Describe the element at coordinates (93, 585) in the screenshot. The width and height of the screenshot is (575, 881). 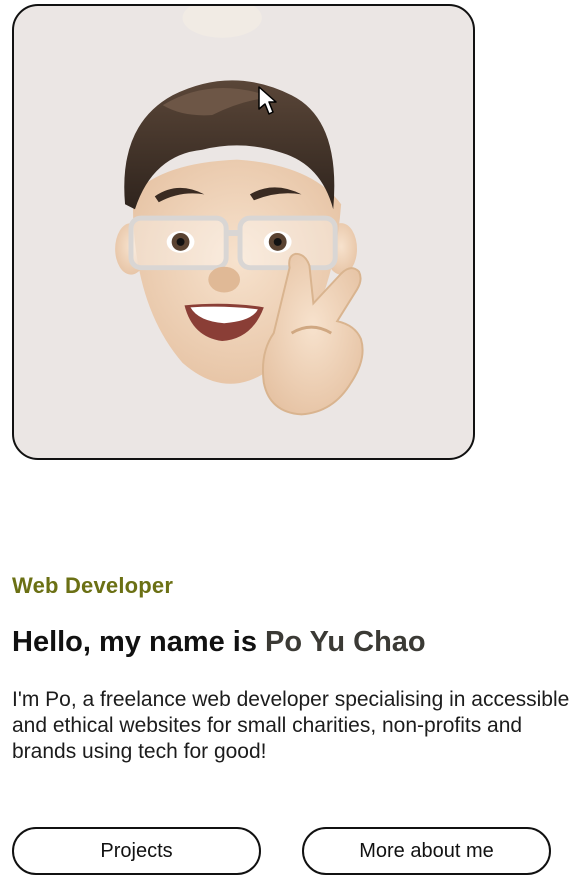
I see `role-label: Web Developer` at that location.